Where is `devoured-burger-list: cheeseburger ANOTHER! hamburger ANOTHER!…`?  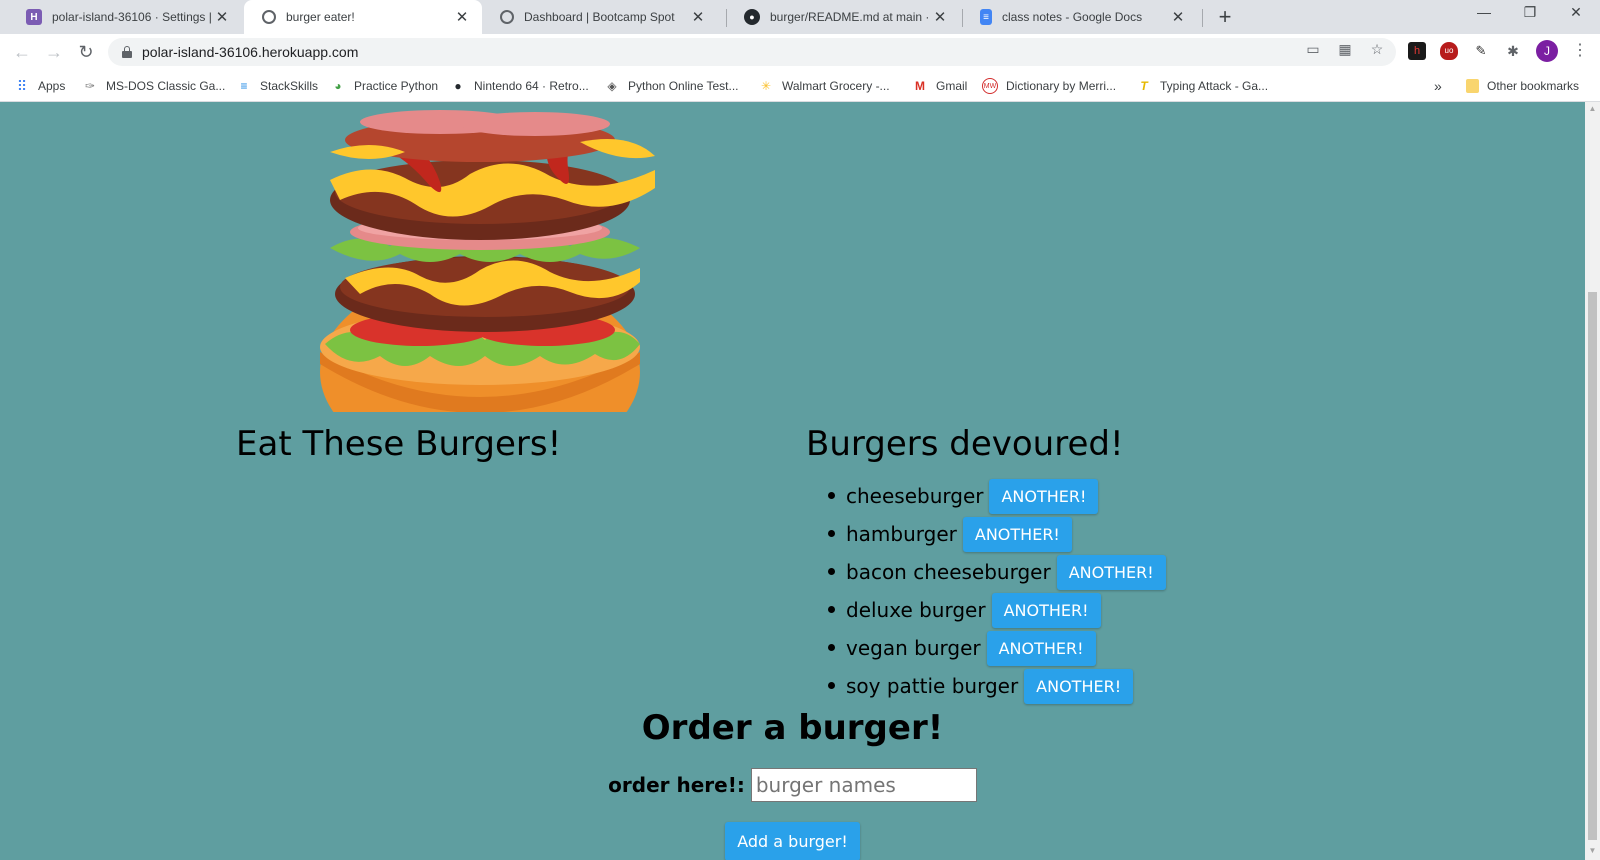 devoured-burger-list: cheeseburger ANOTHER! hamburger ANOTHER!… is located at coordinates (996, 591).